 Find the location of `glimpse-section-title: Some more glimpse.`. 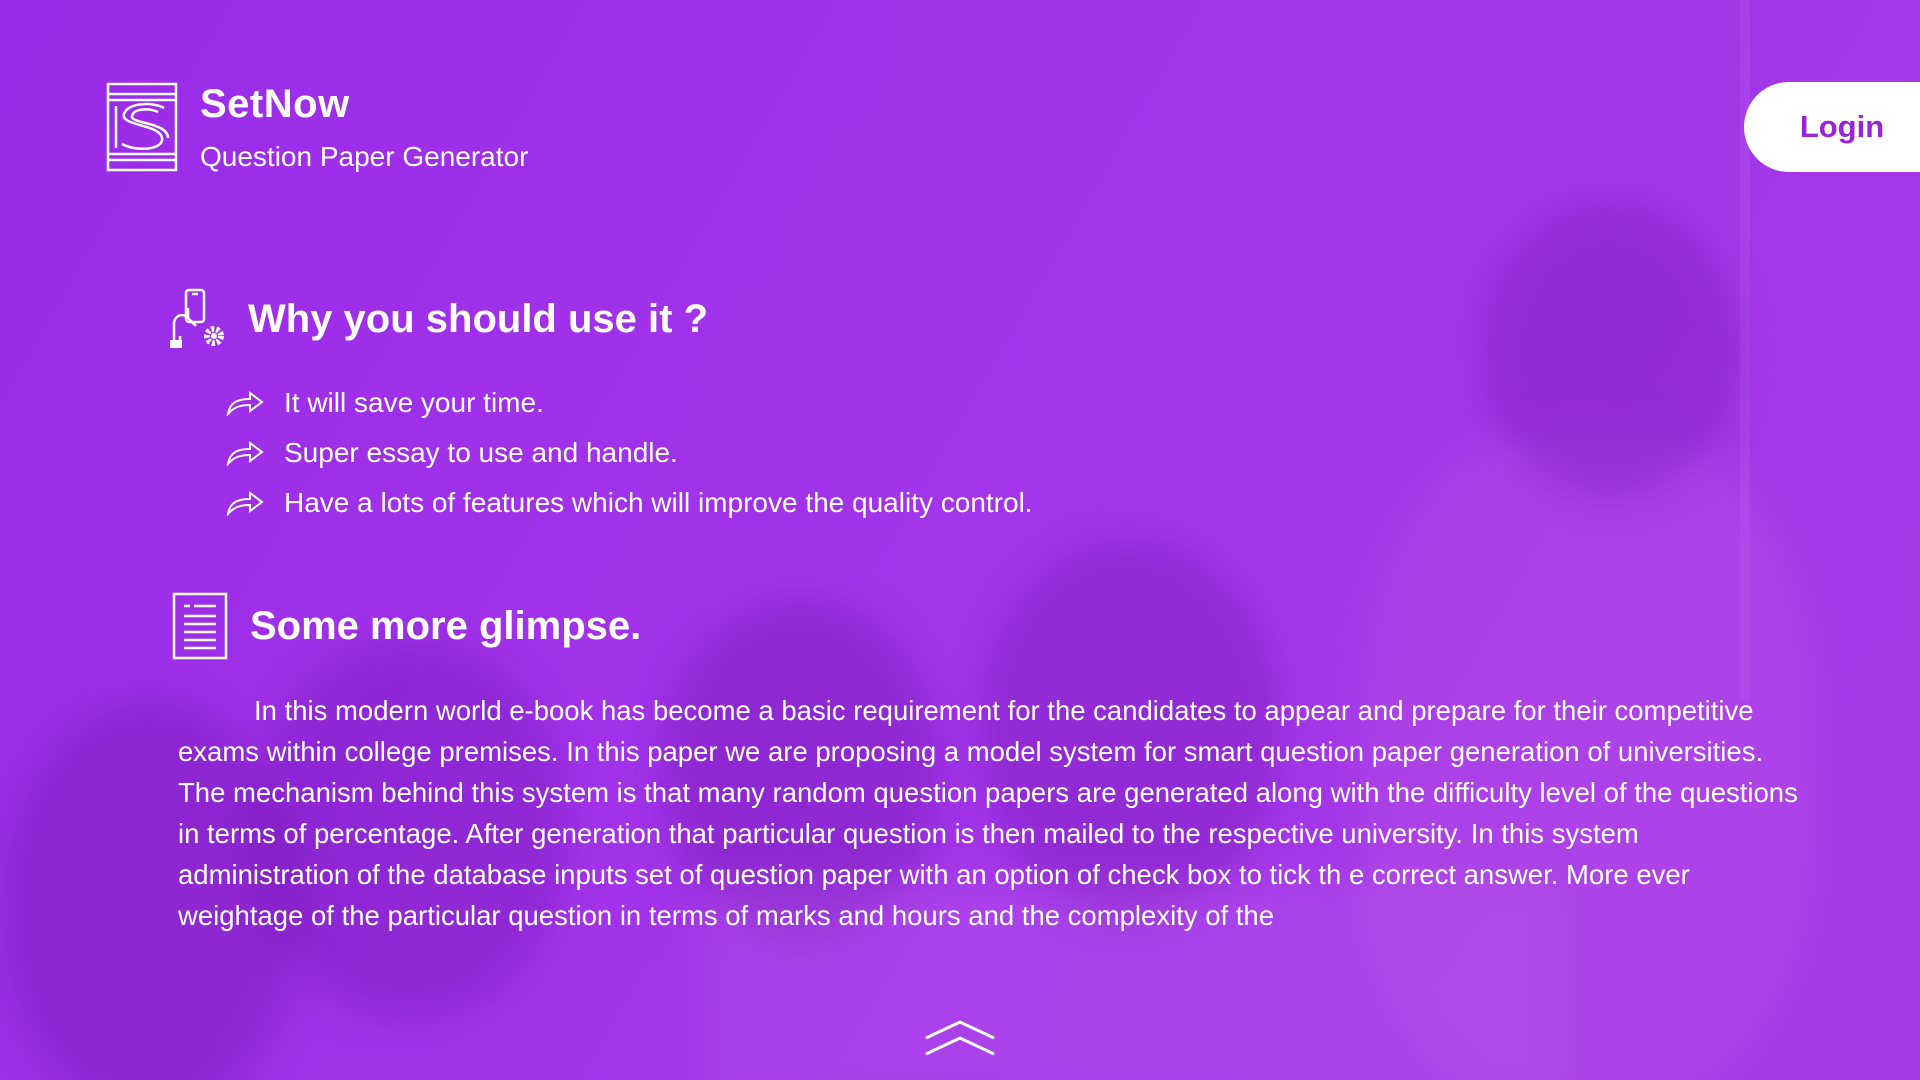

glimpse-section-title: Some more glimpse. is located at coordinates (446, 625).